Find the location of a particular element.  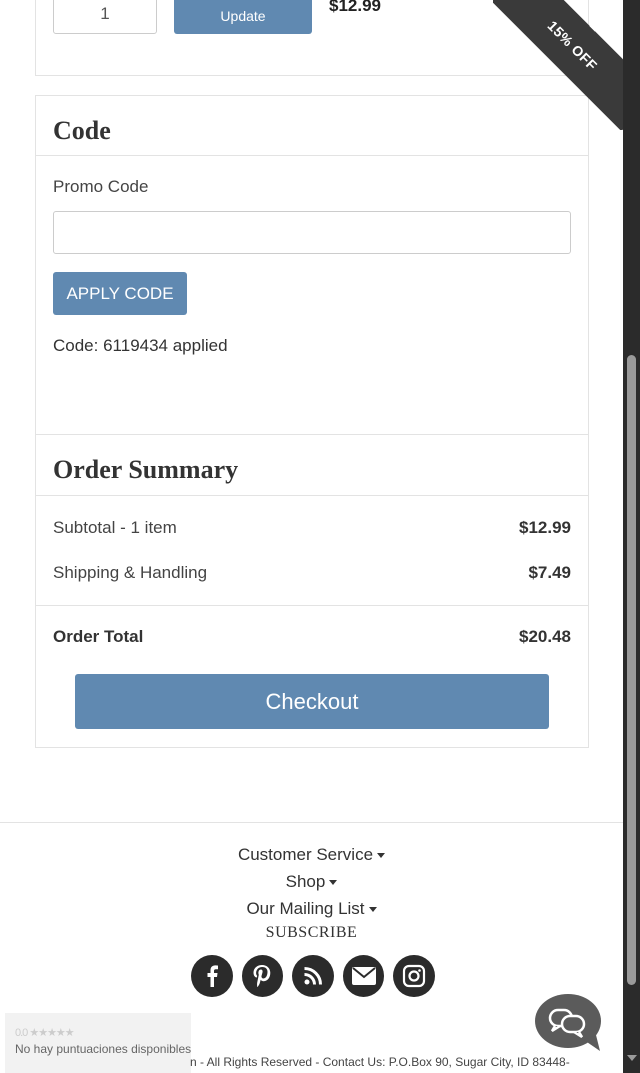

rating-text: No hay puntuaciones disponibles is located at coordinates (103, 1049).